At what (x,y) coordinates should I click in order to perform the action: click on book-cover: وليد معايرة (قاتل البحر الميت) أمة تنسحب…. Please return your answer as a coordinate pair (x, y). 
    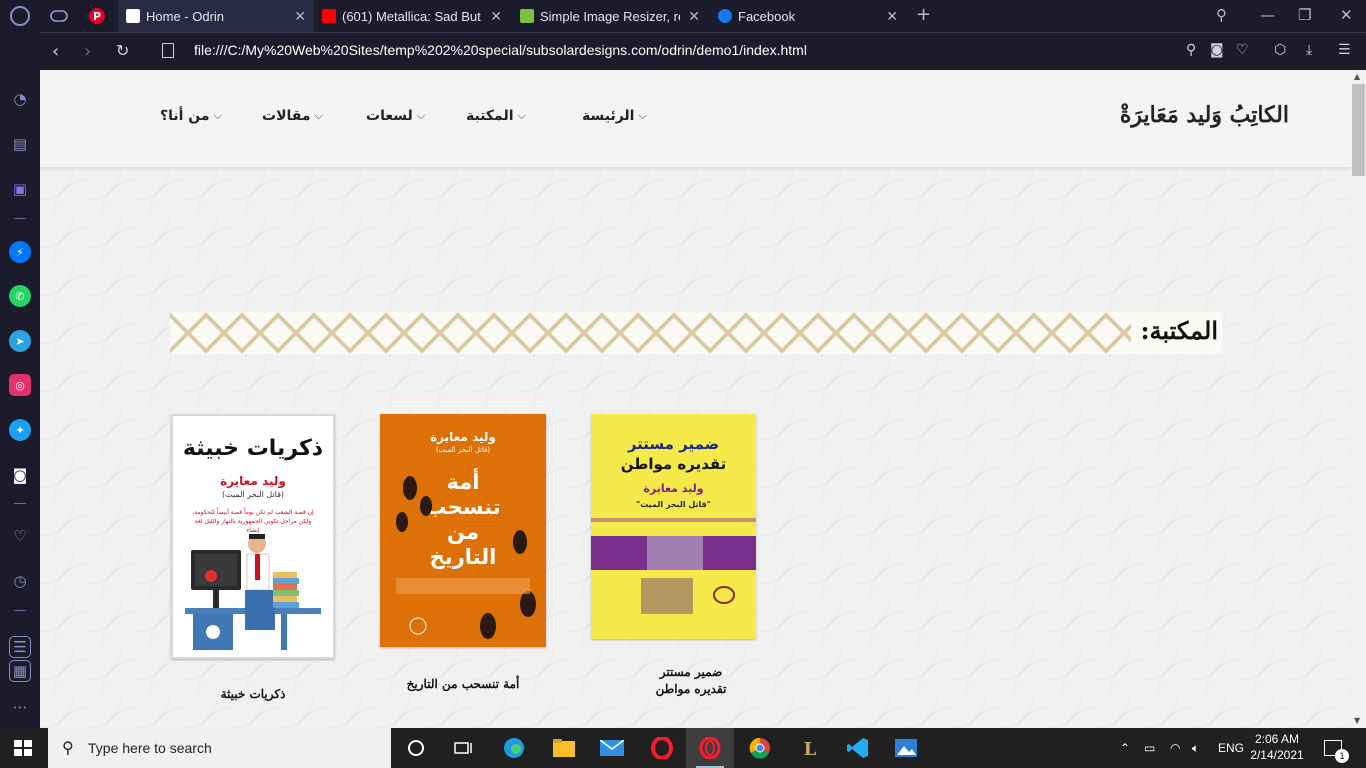
    Looking at the image, I should click on (463, 530).